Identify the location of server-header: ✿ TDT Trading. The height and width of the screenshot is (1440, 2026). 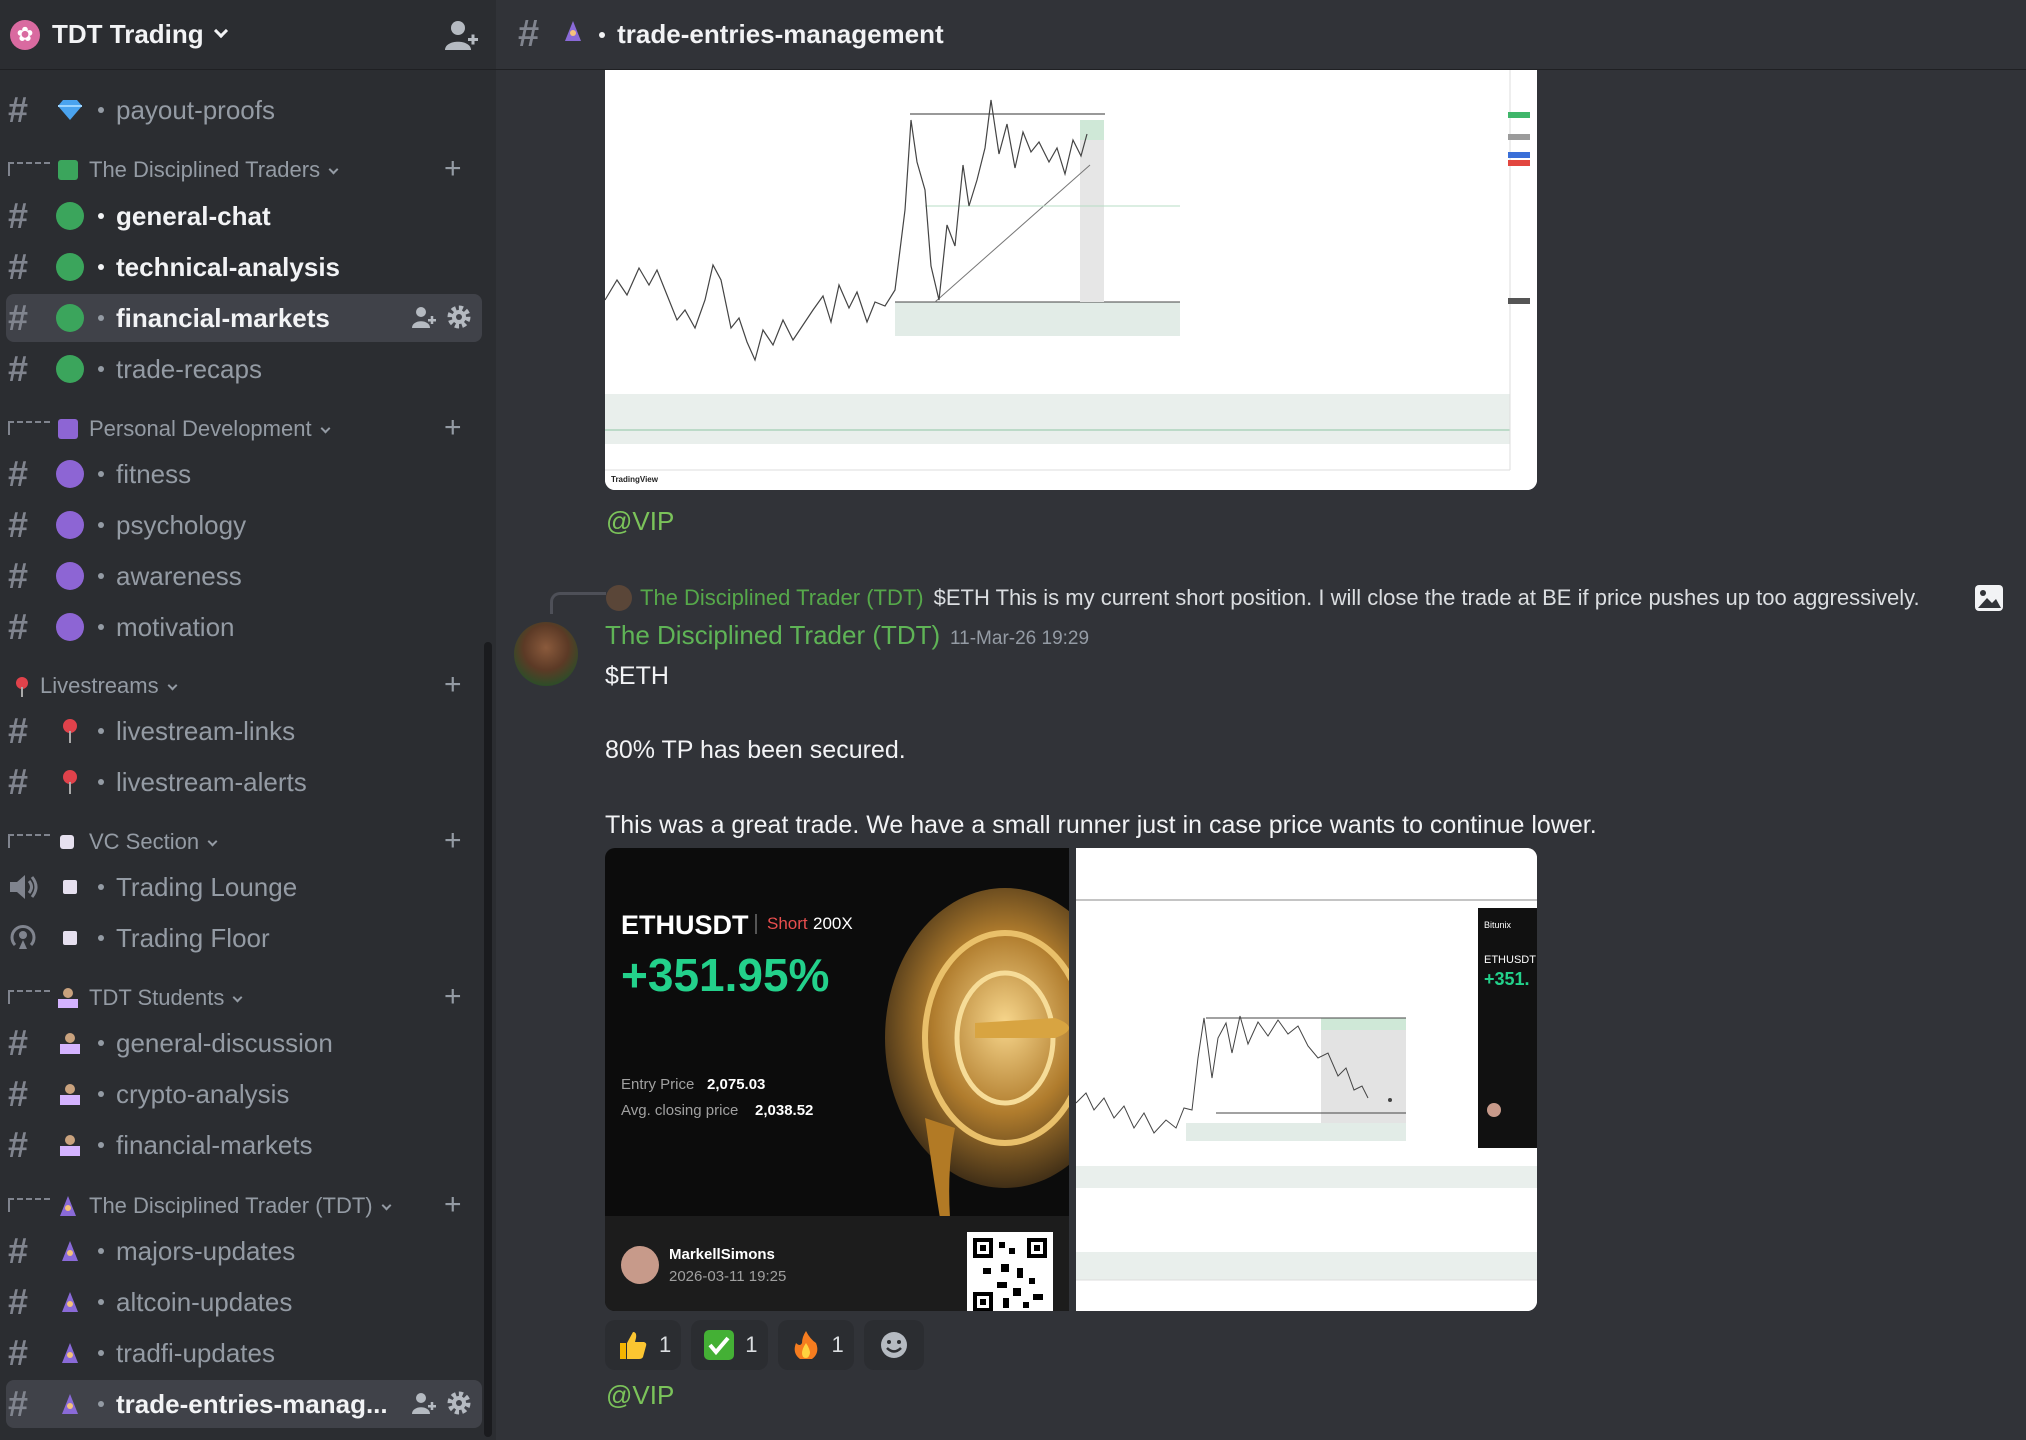
(248, 35).